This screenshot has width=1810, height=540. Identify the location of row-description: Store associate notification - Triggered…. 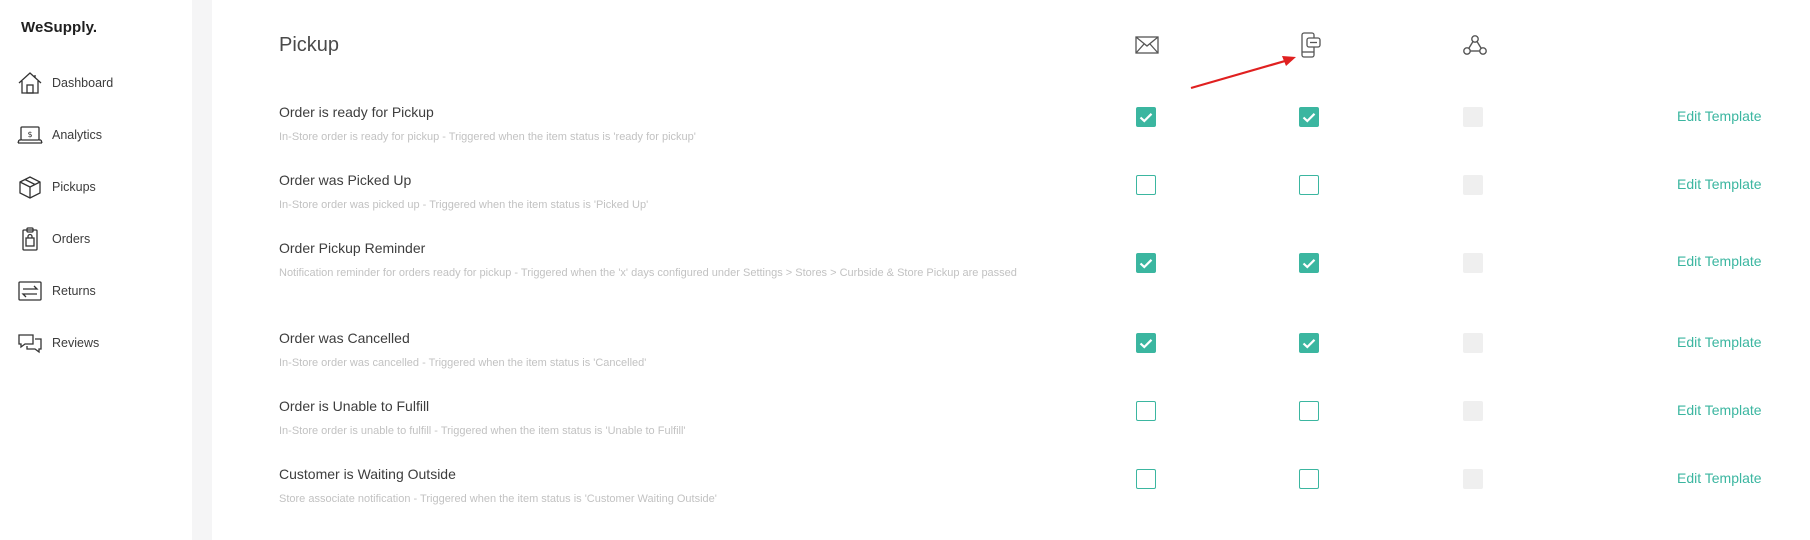
(498, 499).